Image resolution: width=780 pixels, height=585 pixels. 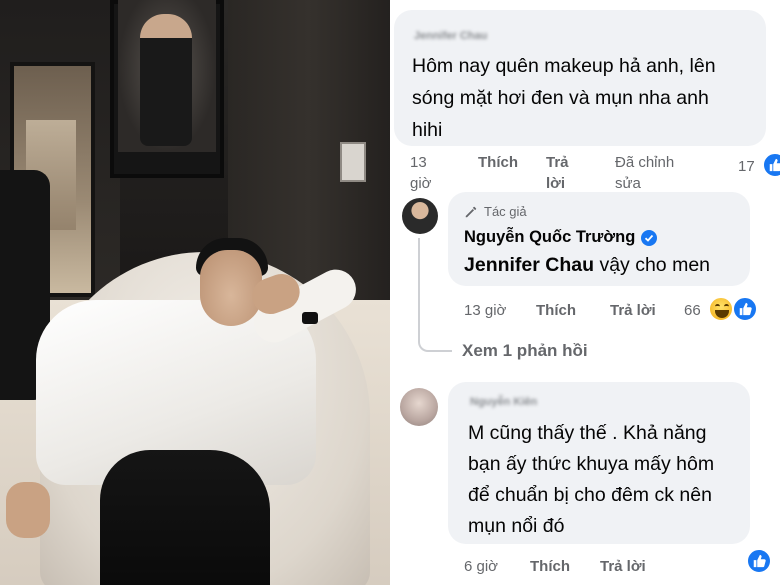 What do you see at coordinates (644, 173) in the screenshot?
I see `edited-label: Đã chỉnh sửa` at bounding box center [644, 173].